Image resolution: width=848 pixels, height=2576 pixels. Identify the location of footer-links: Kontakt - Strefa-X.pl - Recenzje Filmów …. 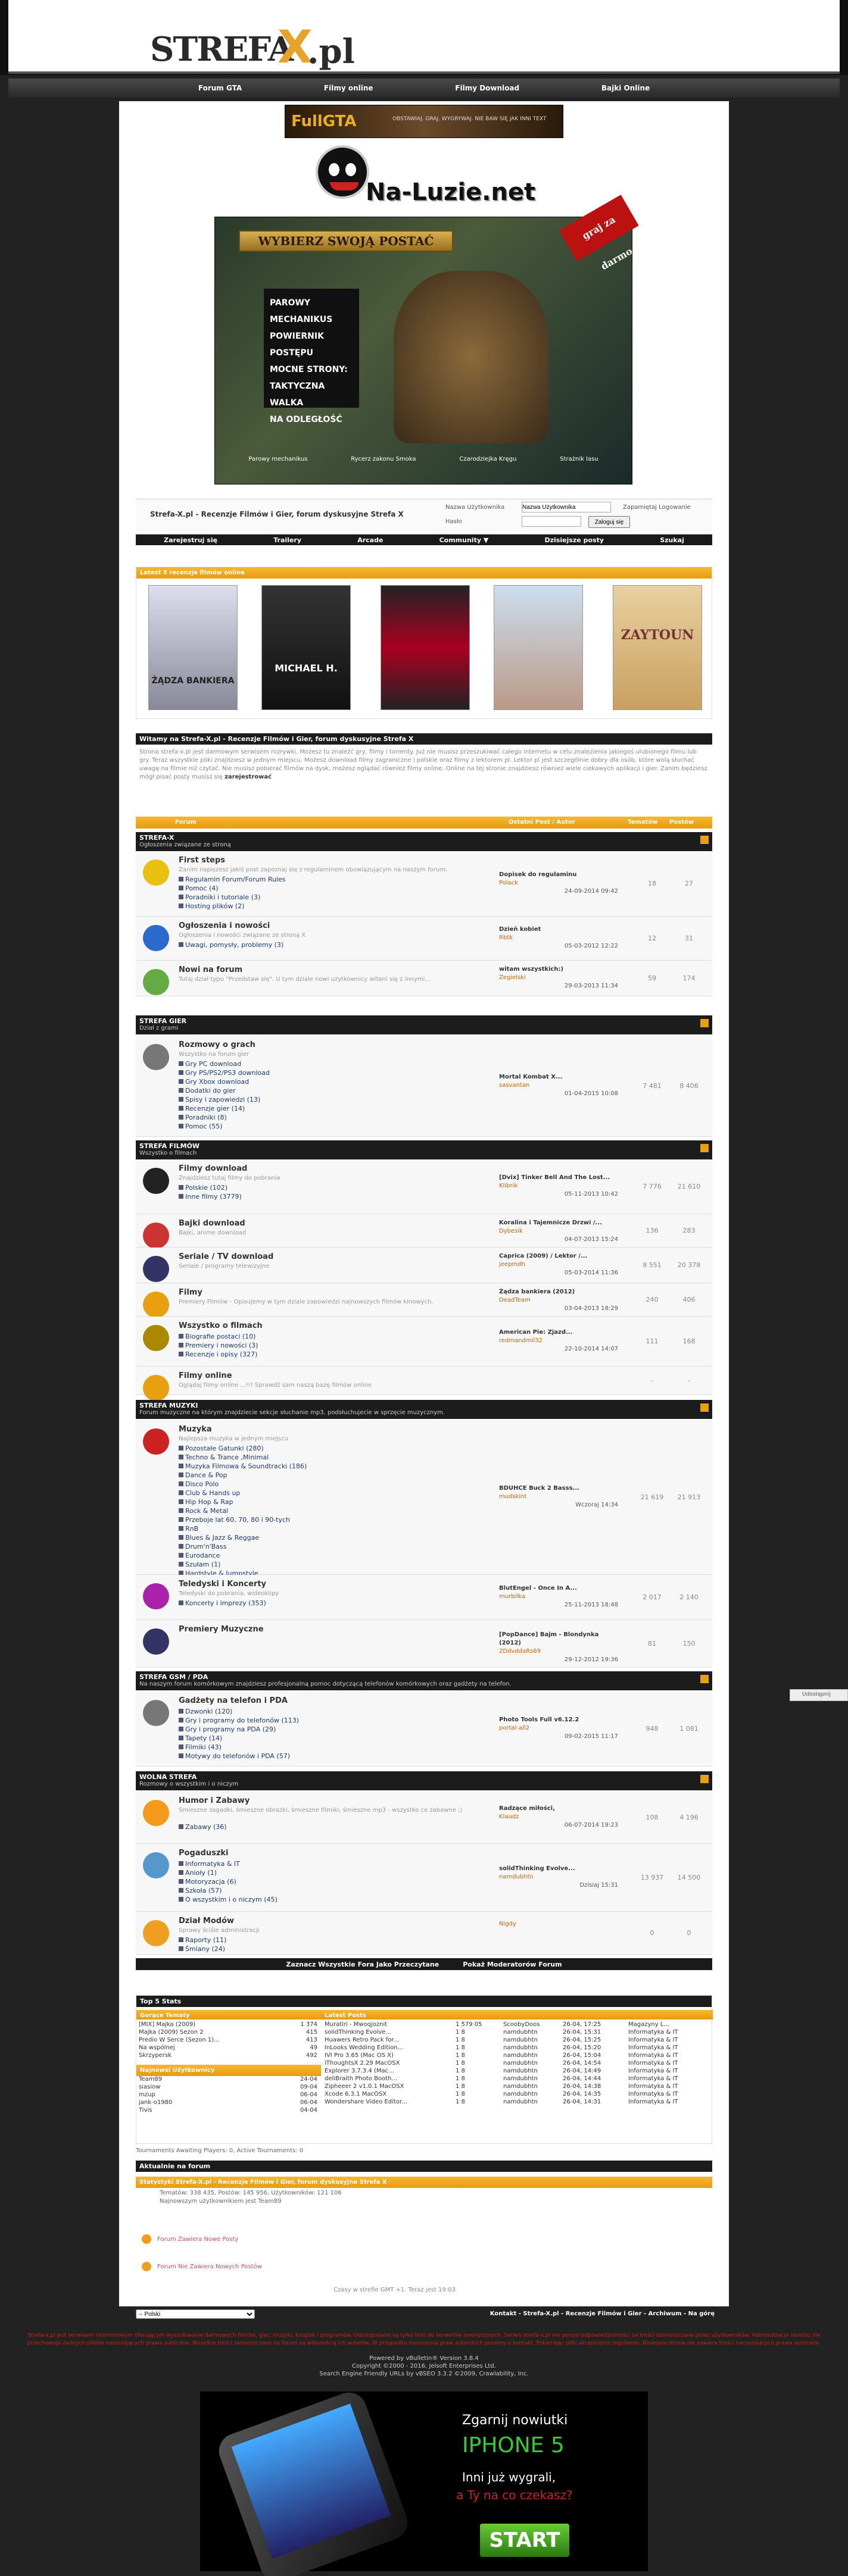
(566, 2314).